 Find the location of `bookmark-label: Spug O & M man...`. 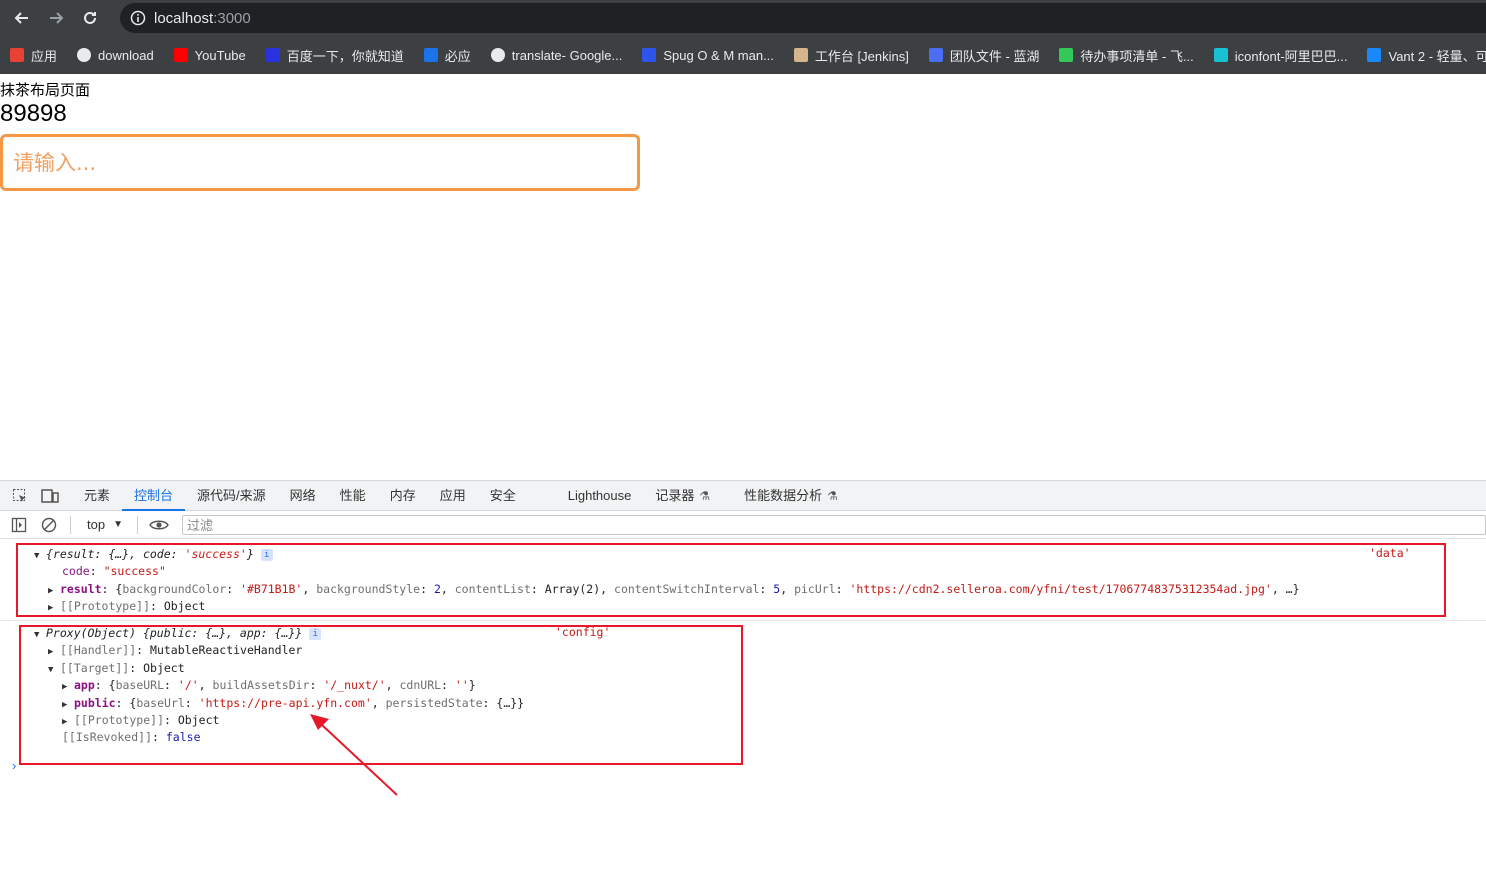

bookmark-label: Spug O & M man... is located at coordinates (718, 55).